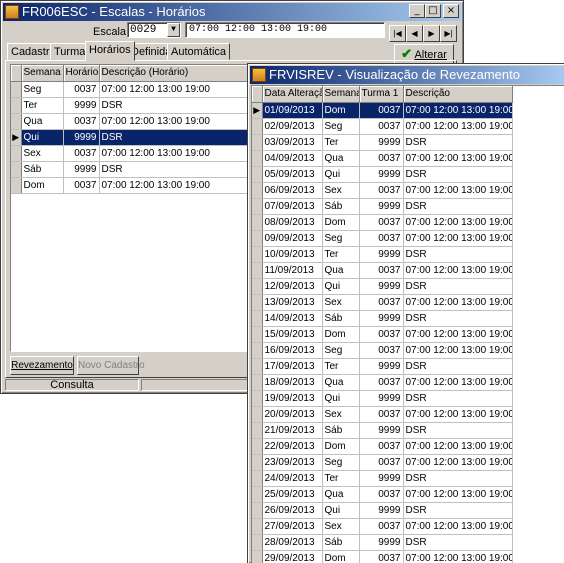  What do you see at coordinates (381, 94) in the screenshot?
I see `column-header-turma: Turma 1` at bounding box center [381, 94].